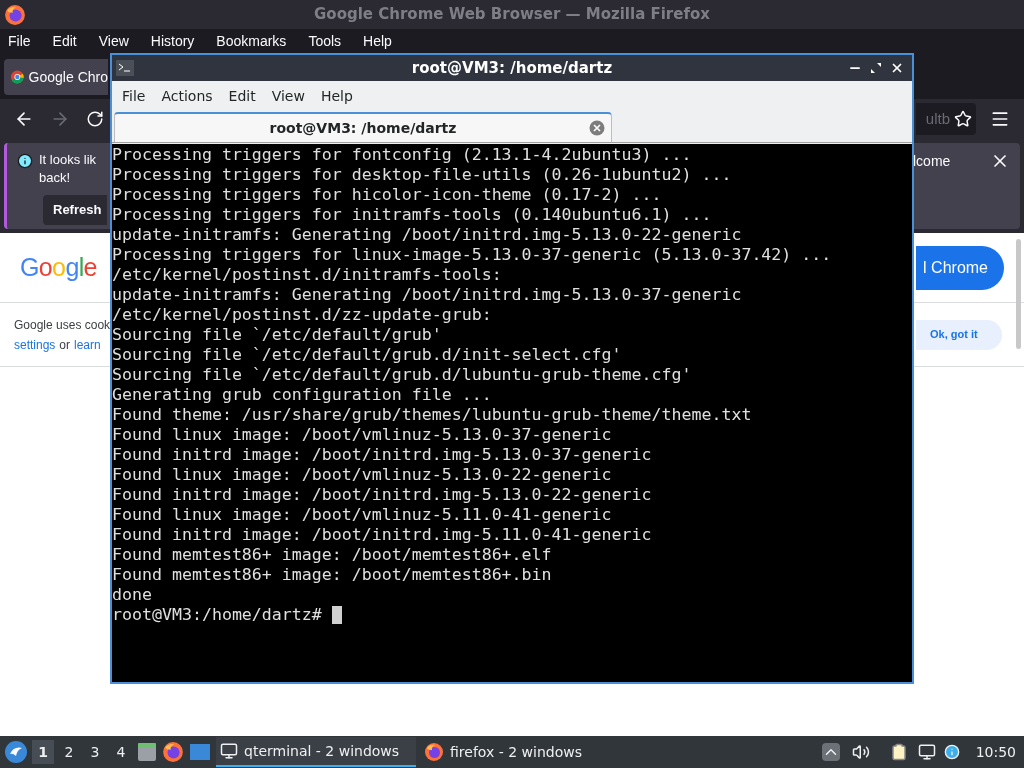  What do you see at coordinates (75, 210) in the screenshot?
I see `refresh-button: Refresh` at bounding box center [75, 210].